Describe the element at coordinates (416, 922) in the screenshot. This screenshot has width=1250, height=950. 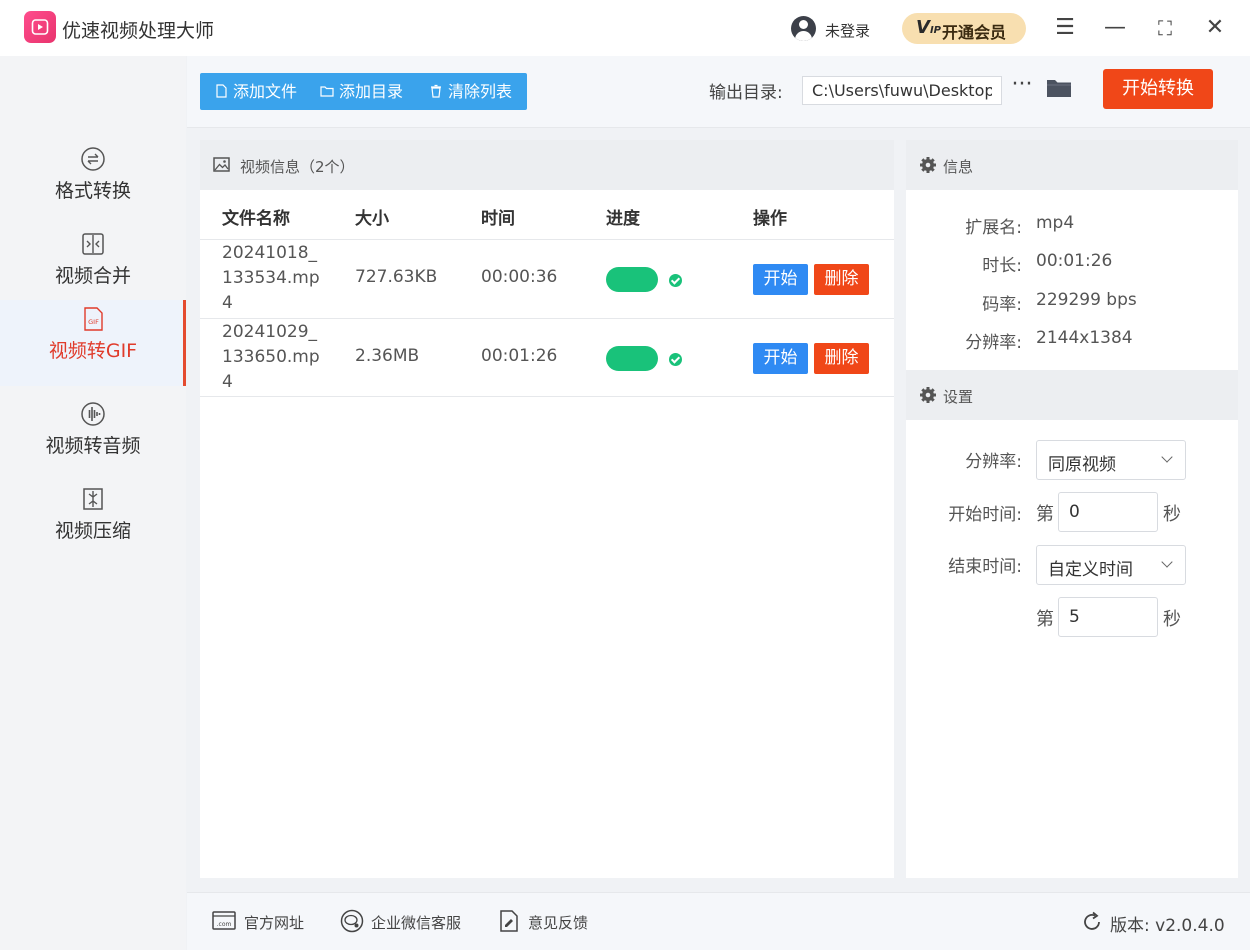
I see `wechat-service-link: 企业微信客服` at that location.